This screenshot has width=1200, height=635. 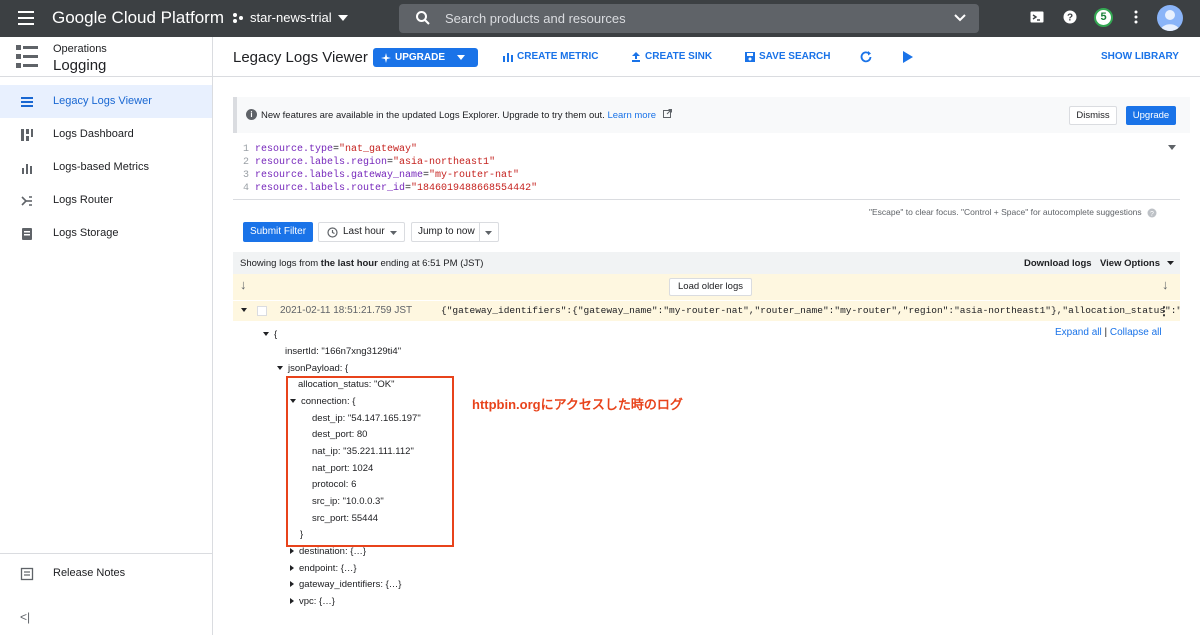 What do you see at coordinates (1136, 332) in the screenshot?
I see `collapse-all-link: Collapse all` at bounding box center [1136, 332].